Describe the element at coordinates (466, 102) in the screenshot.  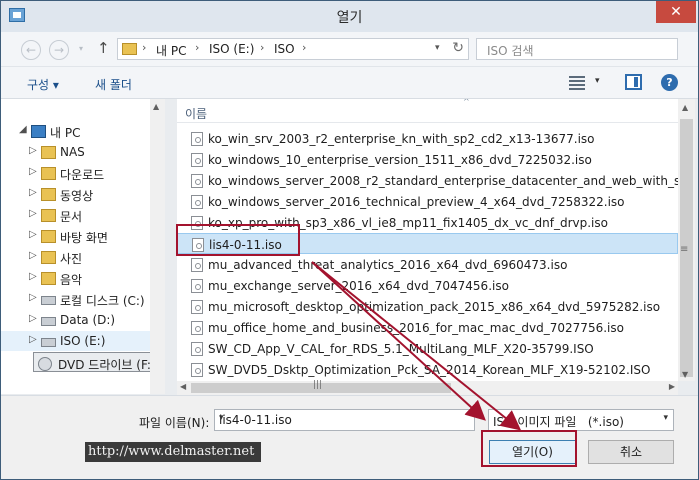
I see `sort-indicator-icon: ^` at that location.